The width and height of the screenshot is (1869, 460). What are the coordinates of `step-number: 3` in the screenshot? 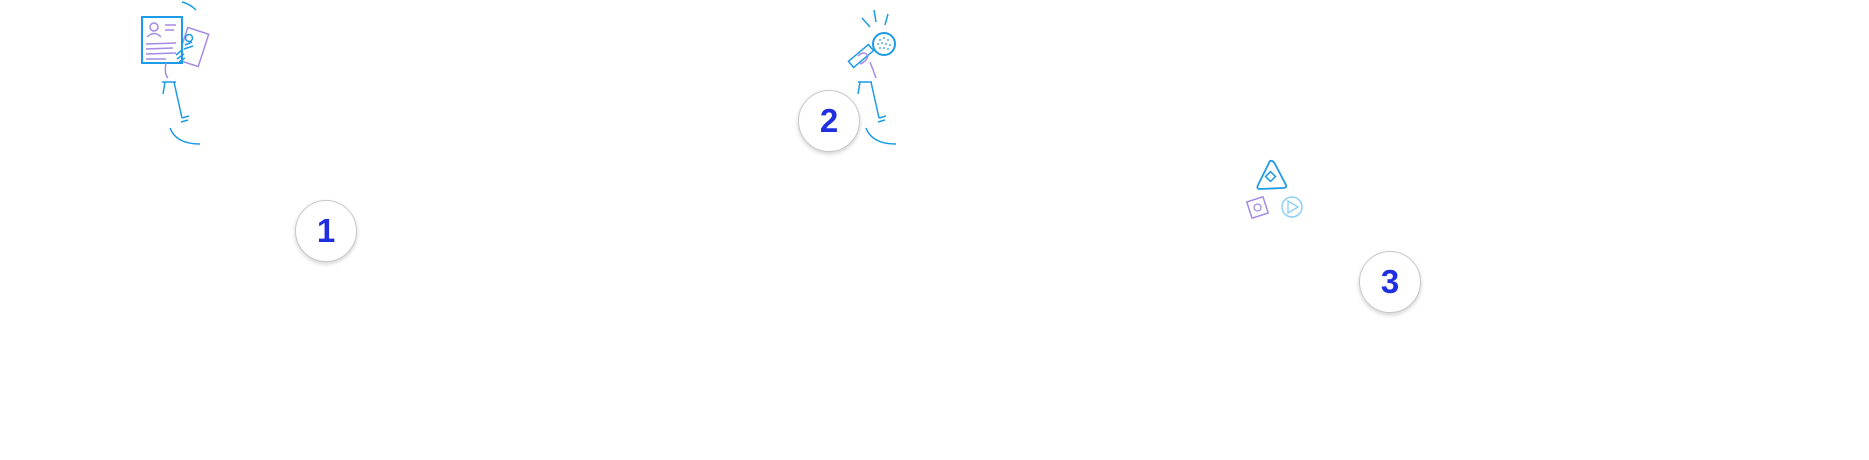 It's located at (1390, 281).